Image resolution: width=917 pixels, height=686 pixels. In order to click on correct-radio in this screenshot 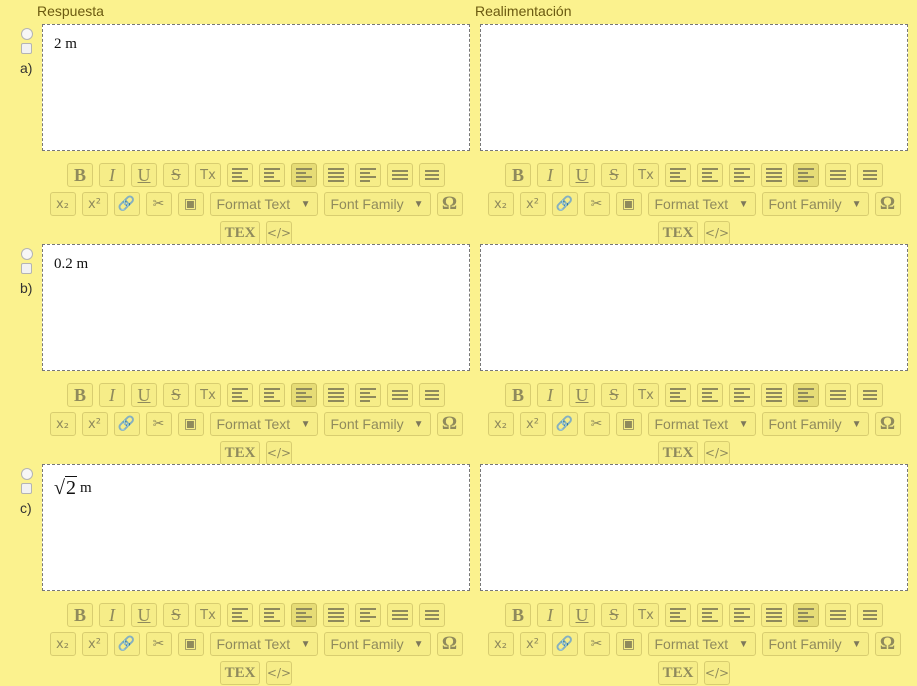, I will do `click(27, 34)`.